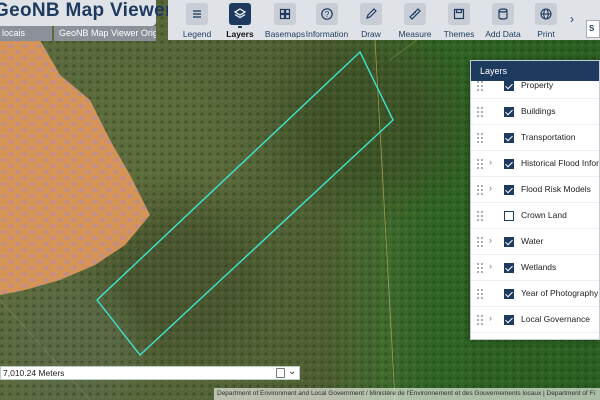 This screenshot has height=400, width=600. What do you see at coordinates (292, 371) in the screenshot?
I see `chevron-down-icon: ⌄` at bounding box center [292, 371].